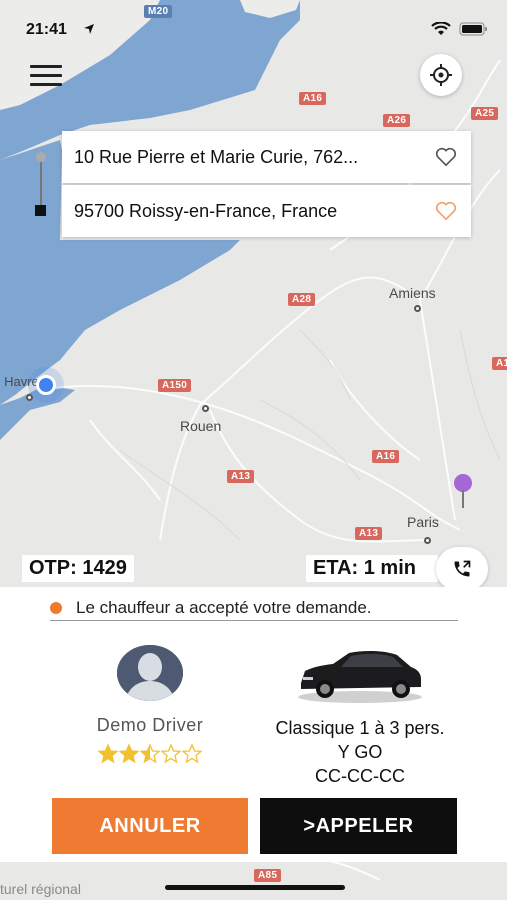  What do you see at coordinates (372, 568) in the screenshot?
I see `eta-label: ETA: 1 min` at bounding box center [372, 568].